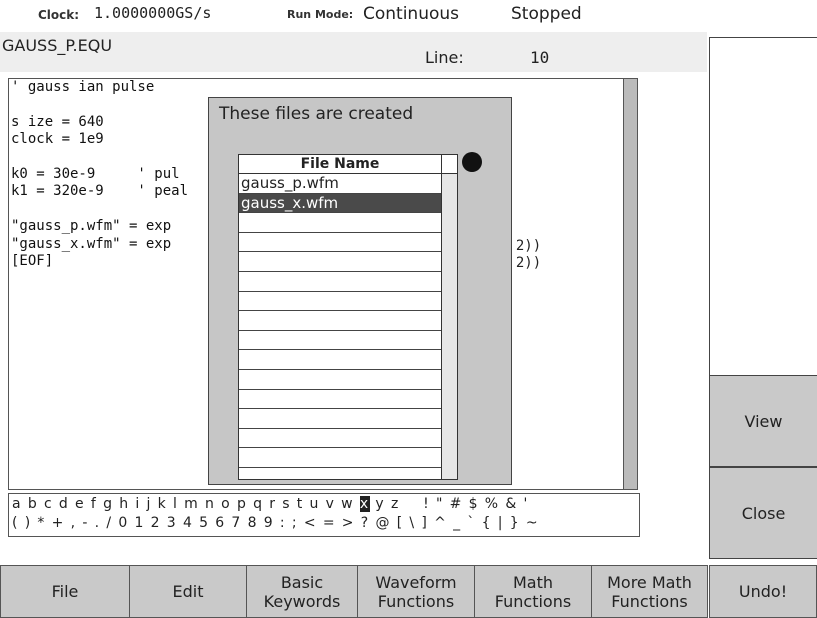 The image size is (817, 618). Describe the element at coordinates (763, 513) in the screenshot. I see `close-button: Close` at that location.